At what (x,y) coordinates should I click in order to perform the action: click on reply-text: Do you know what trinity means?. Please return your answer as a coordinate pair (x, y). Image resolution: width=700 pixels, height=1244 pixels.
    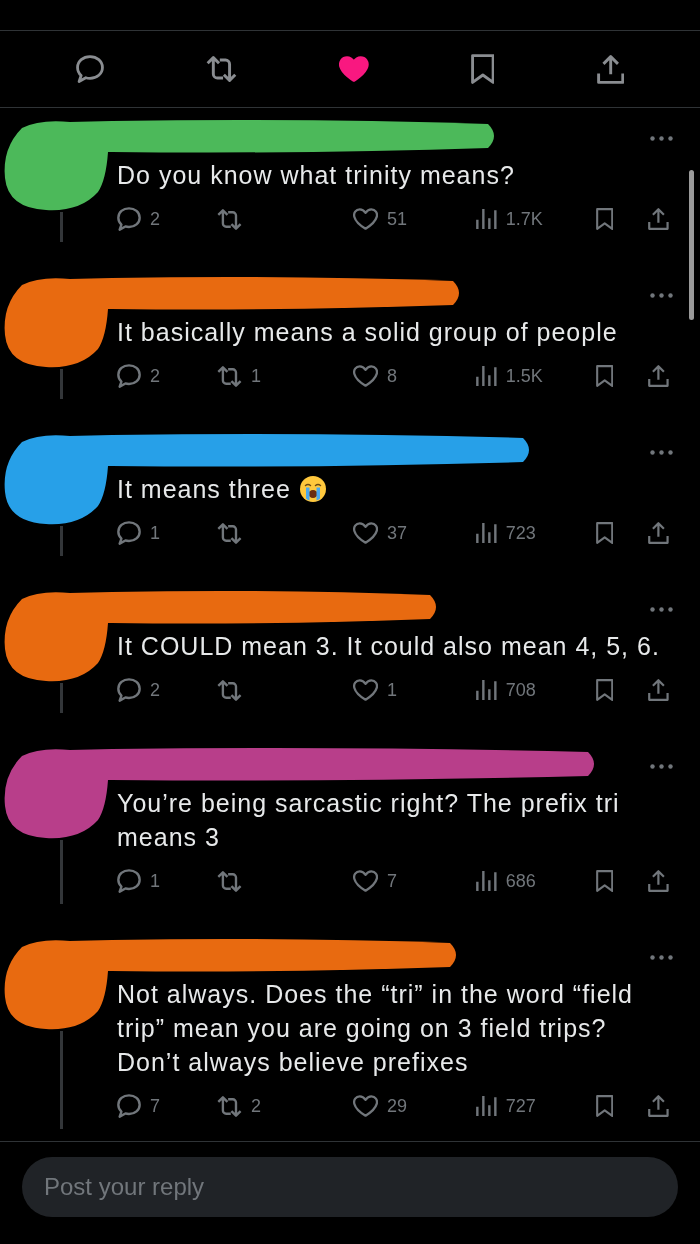
    Looking at the image, I should click on (316, 175).